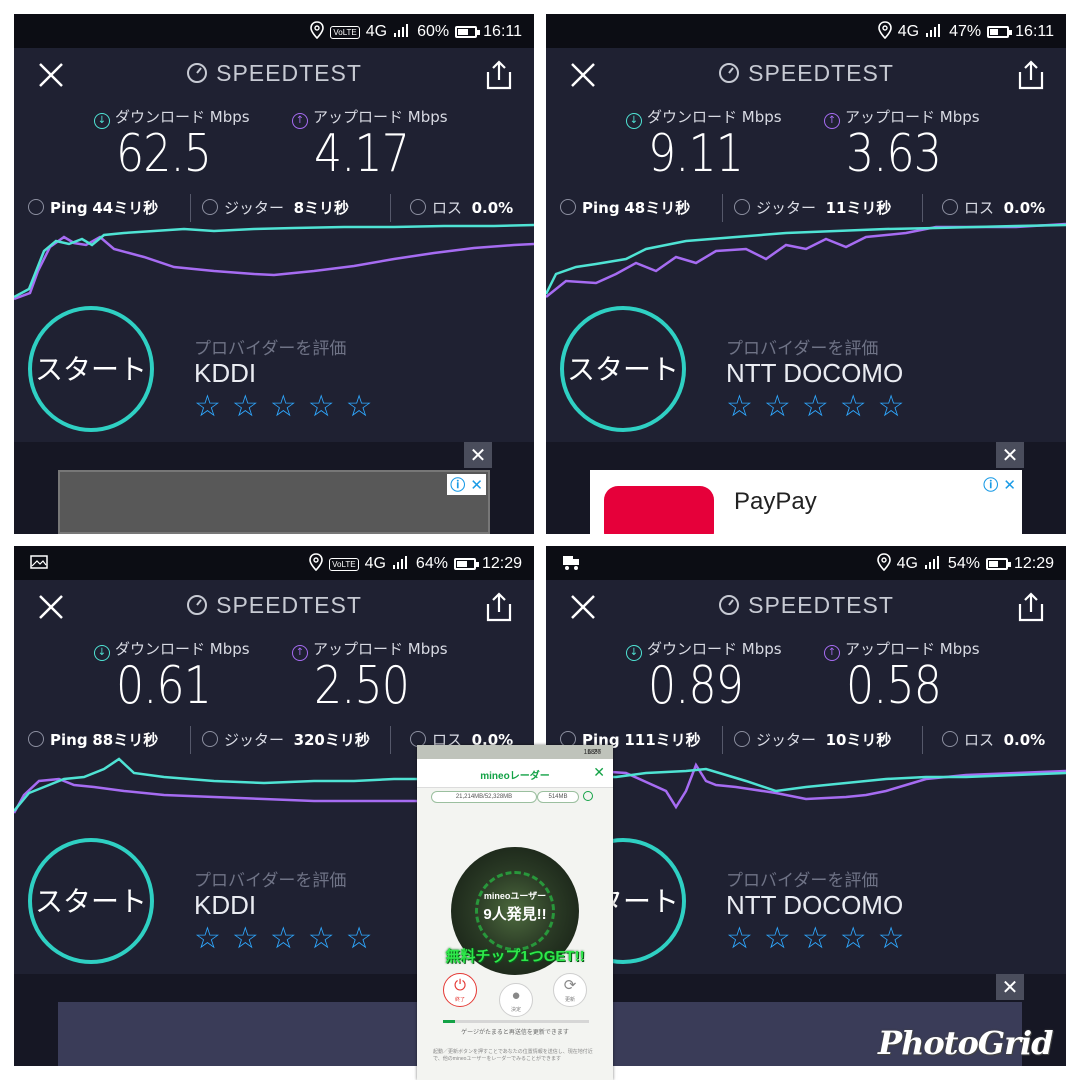  I want to click on battery-percent: 60%, so click(433, 31).